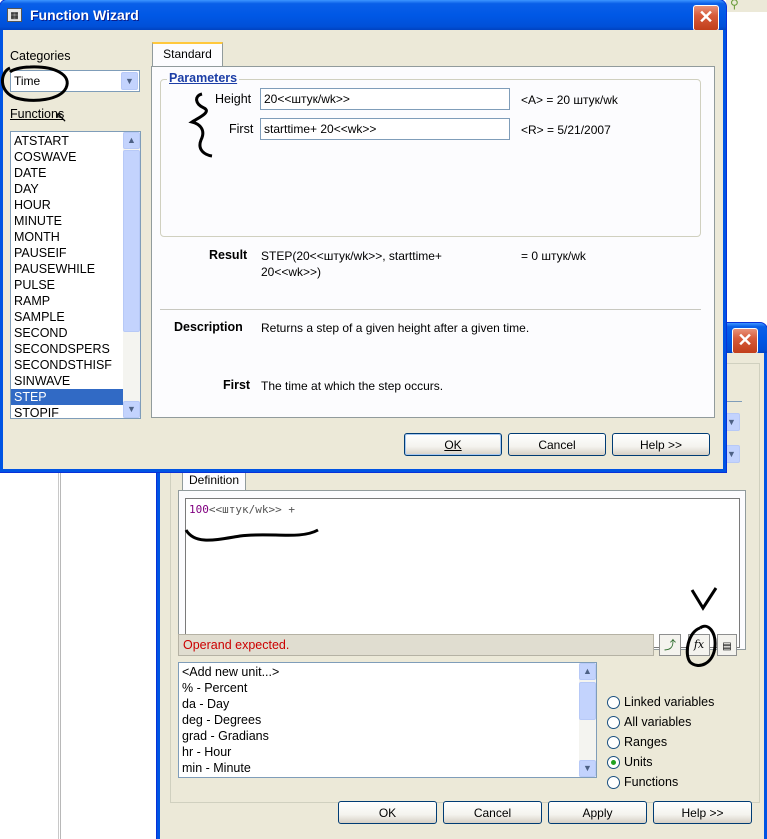 This screenshot has width=767, height=839. I want to click on editor-help-button: Help >>, so click(702, 812).